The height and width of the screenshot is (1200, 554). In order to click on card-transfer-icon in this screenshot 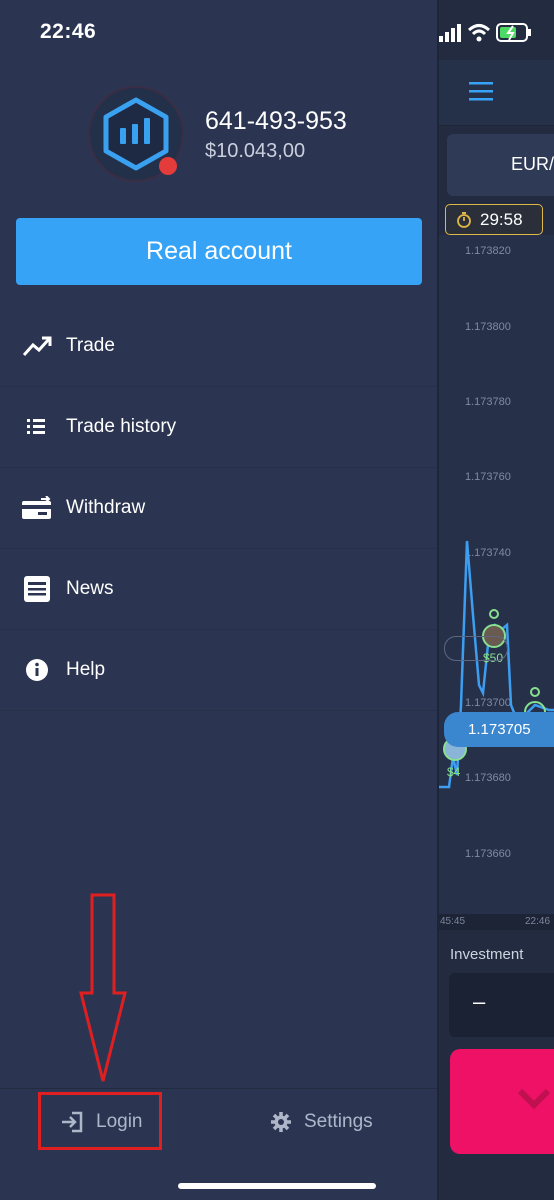, I will do `click(37, 508)`.